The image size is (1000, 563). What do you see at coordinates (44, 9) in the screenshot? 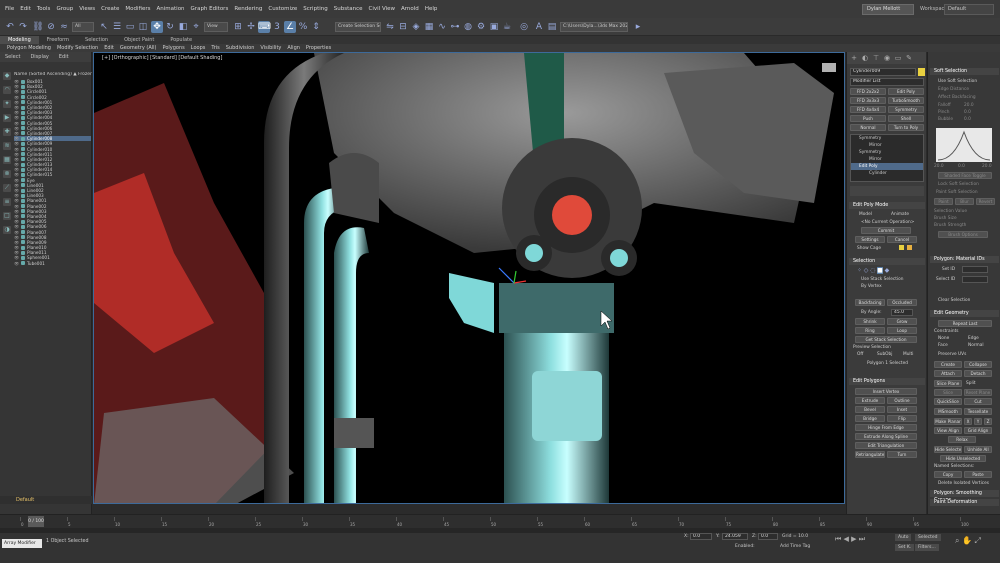
I see `menu-tools: Tools` at bounding box center [44, 9].